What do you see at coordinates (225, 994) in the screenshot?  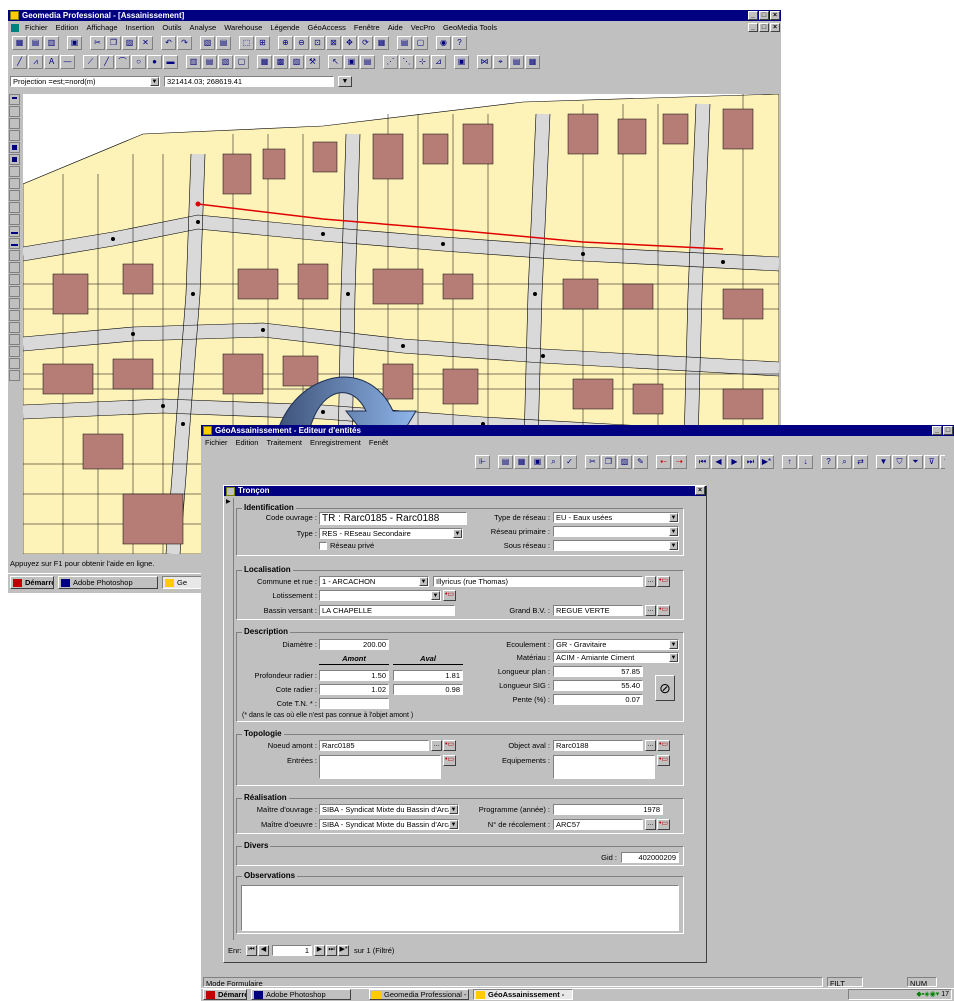 I see `start-button: Démarrer` at bounding box center [225, 994].